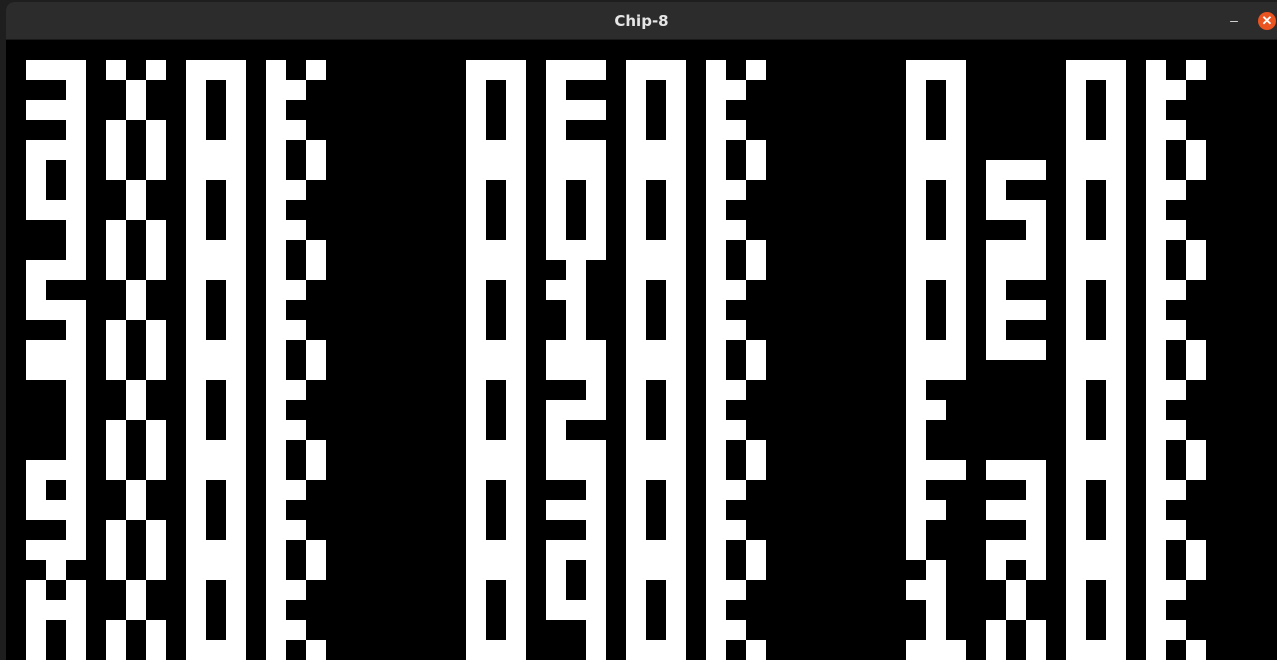 The height and width of the screenshot is (660, 1277). Describe the element at coordinates (641, 21) in the screenshot. I see `title-bar: Chip-8 – ✕` at that location.